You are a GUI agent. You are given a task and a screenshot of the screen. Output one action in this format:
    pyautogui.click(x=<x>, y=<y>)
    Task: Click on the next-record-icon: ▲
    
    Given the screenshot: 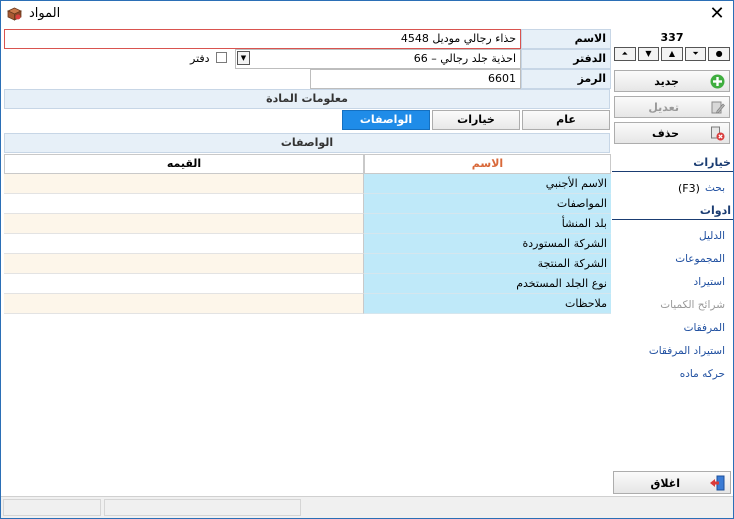 What is the action you would take?
    pyautogui.click(x=672, y=54)
    